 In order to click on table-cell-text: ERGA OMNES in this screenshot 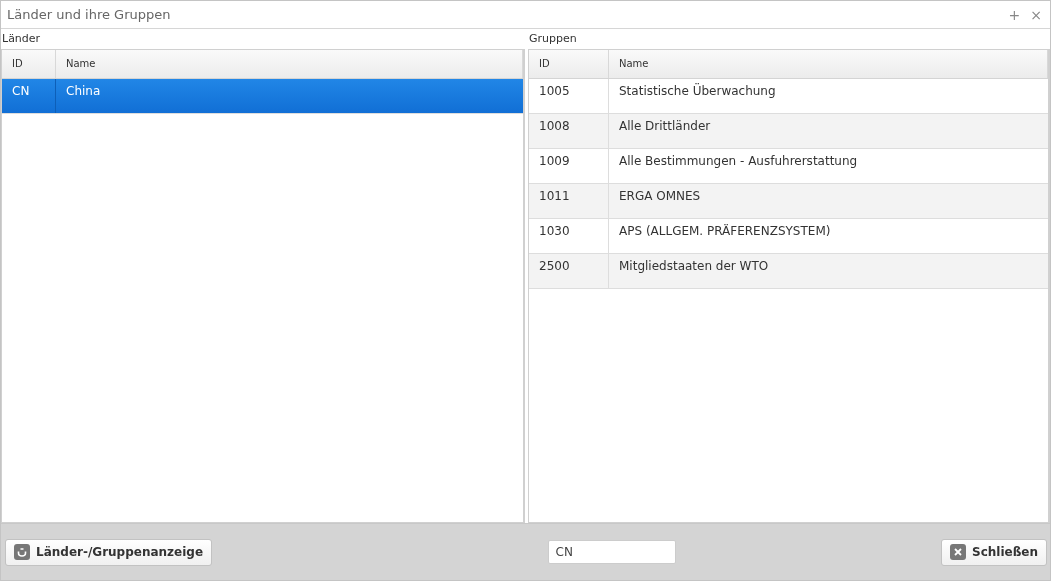, I will do `click(660, 196)`.